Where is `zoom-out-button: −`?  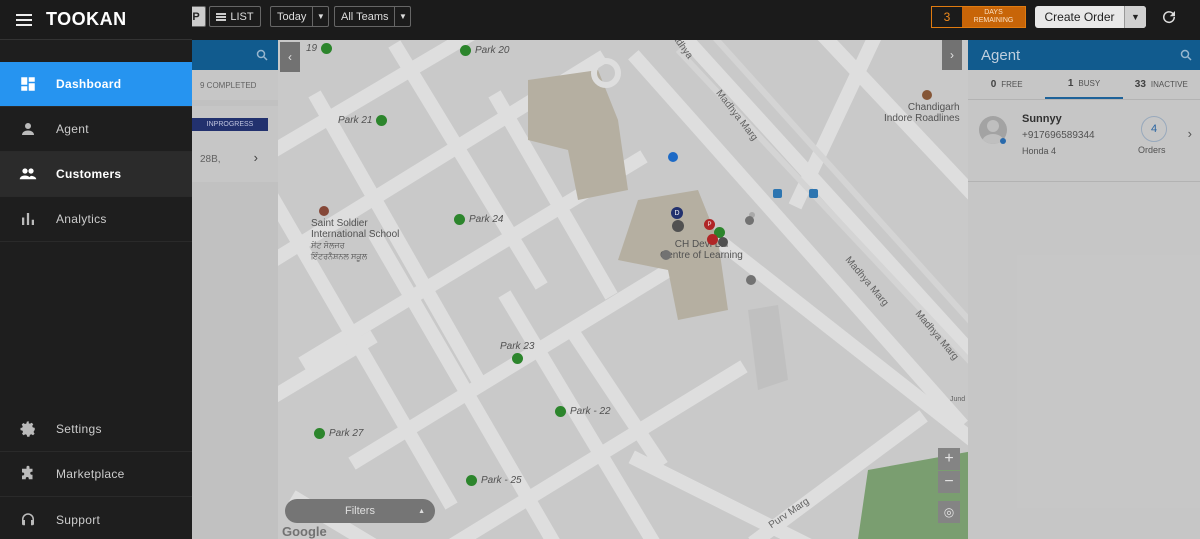 zoom-out-button: − is located at coordinates (949, 482).